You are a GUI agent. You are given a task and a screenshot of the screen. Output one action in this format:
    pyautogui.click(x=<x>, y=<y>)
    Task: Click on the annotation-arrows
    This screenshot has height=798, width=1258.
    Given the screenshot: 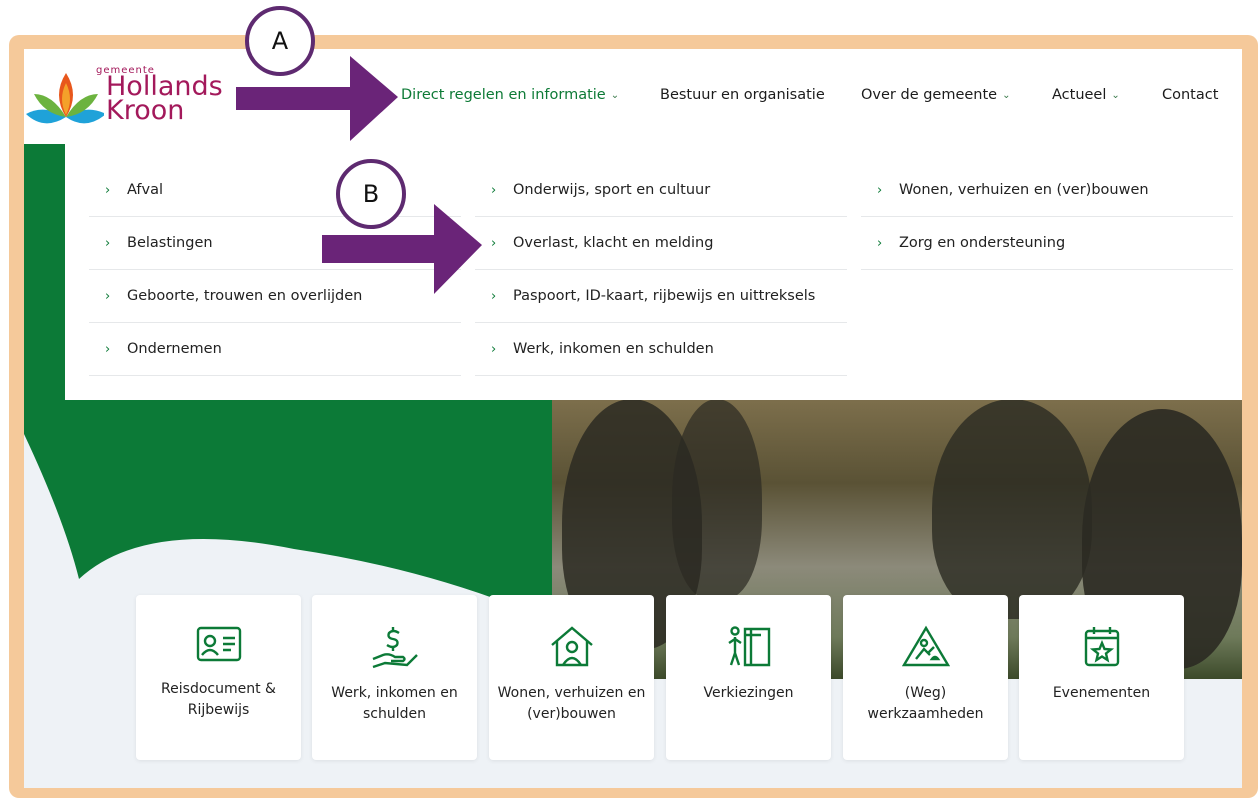 What is the action you would take?
    pyautogui.click(x=359, y=175)
    